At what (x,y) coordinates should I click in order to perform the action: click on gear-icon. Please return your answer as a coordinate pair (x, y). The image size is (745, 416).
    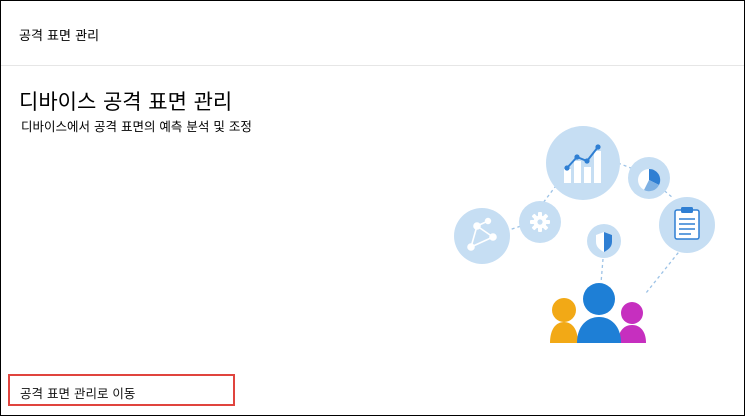
    Looking at the image, I should click on (540, 222).